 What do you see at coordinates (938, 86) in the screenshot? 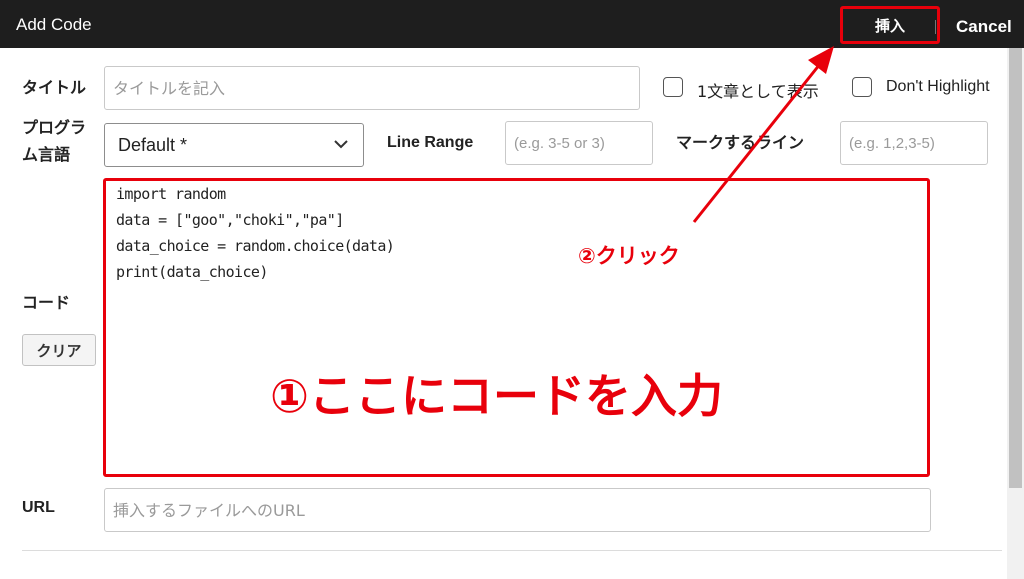
I see `no-highlight-checkbox-label: Don't Highlight` at bounding box center [938, 86].